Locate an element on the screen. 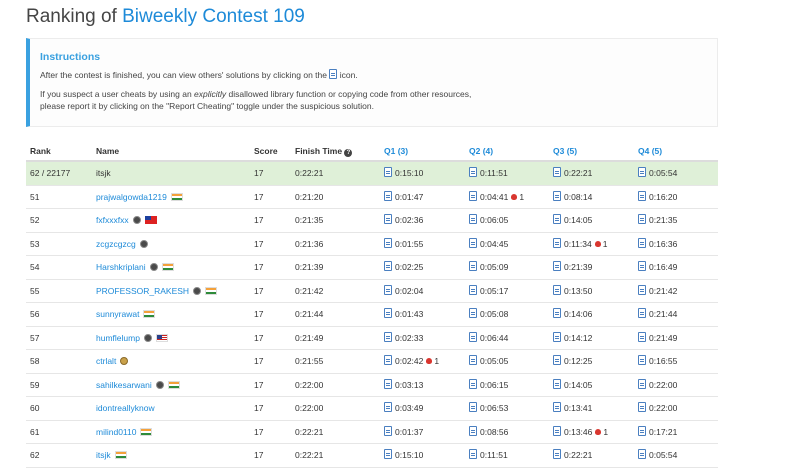  q2-cell: 0:04:45 is located at coordinates (488, 244).